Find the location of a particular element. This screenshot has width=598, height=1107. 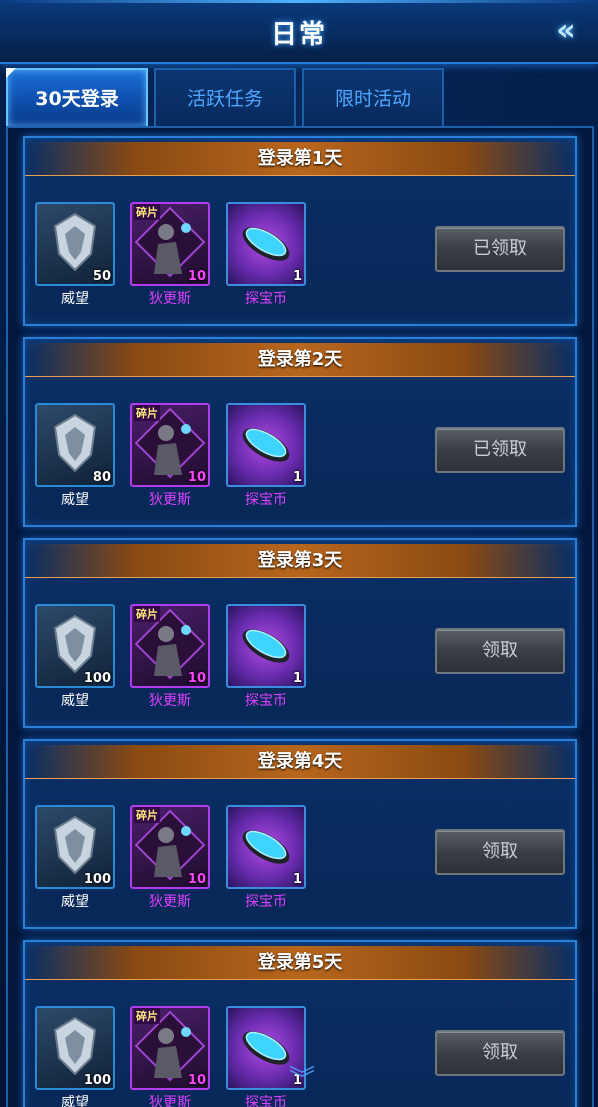

reward-item-prestige: 80 威望 is located at coordinates (75, 455).